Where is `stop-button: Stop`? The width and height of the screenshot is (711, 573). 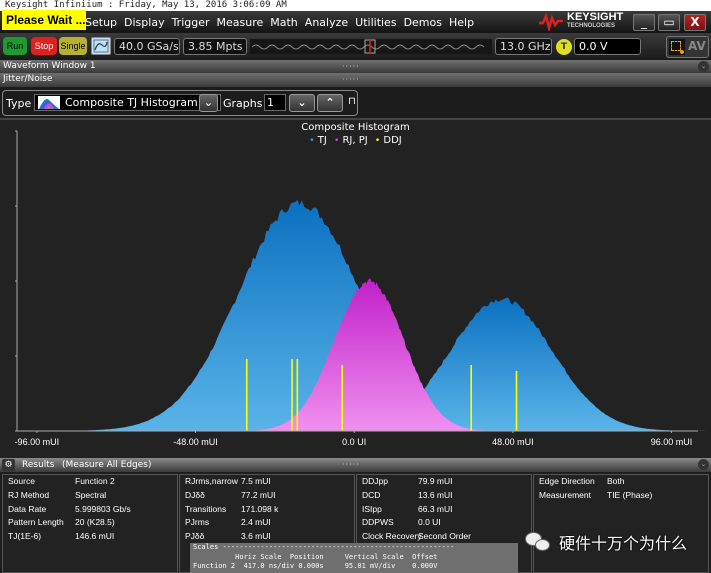 stop-button: Stop is located at coordinates (44, 46).